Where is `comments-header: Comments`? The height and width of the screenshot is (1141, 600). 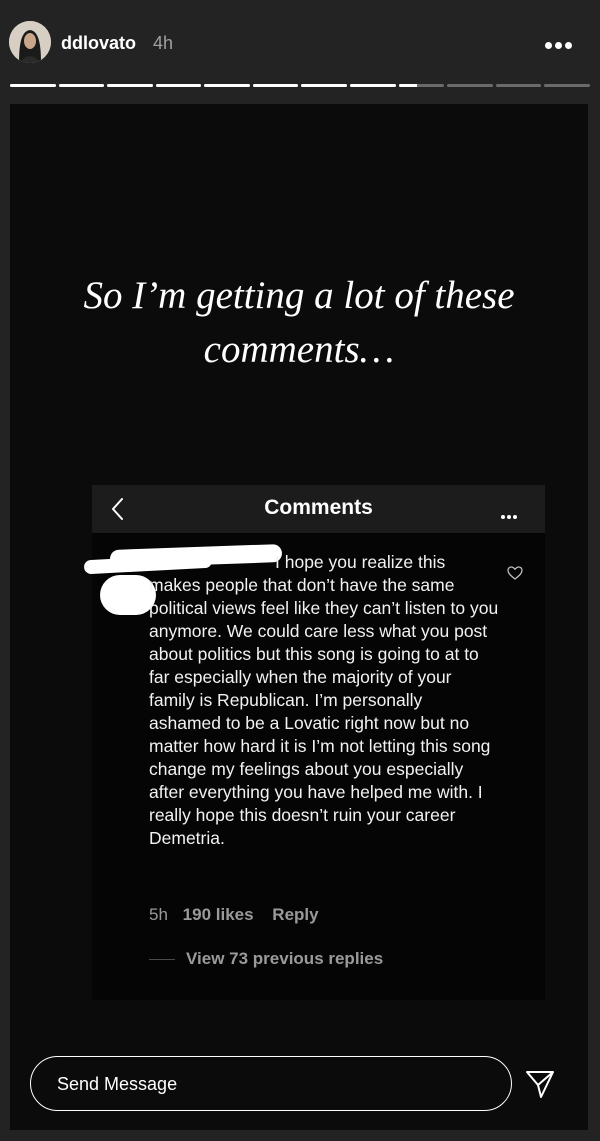 comments-header: Comments is located at coordinates (318, 509).